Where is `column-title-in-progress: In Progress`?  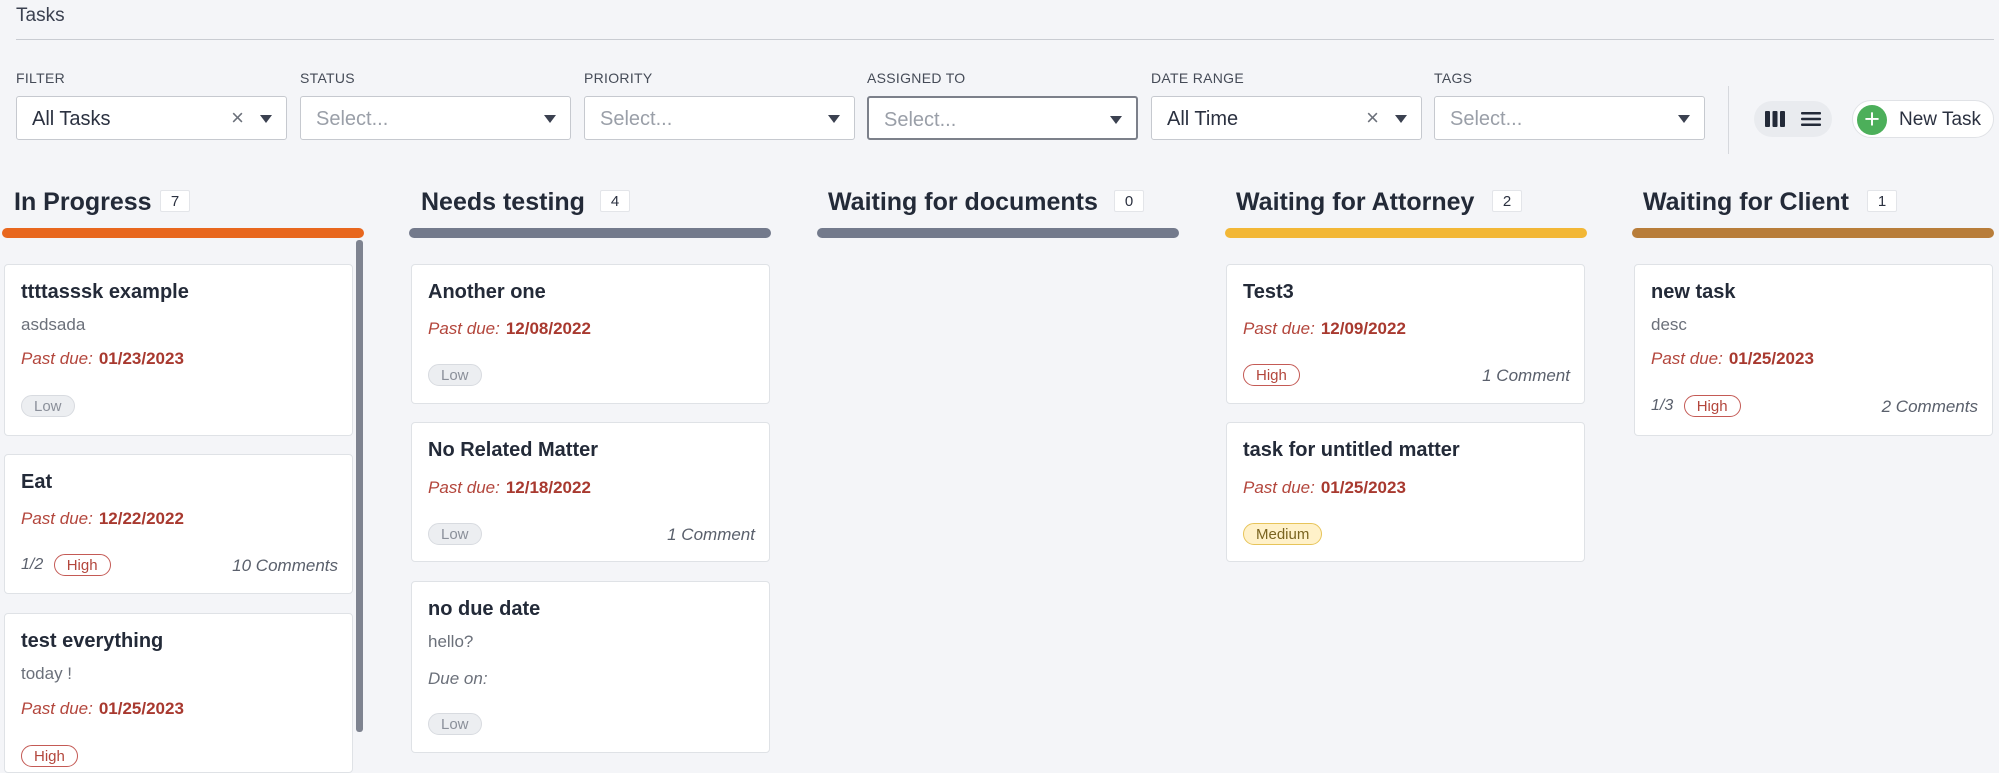
column-title-in-progress: In Progress is located at coordinates (83, 202).